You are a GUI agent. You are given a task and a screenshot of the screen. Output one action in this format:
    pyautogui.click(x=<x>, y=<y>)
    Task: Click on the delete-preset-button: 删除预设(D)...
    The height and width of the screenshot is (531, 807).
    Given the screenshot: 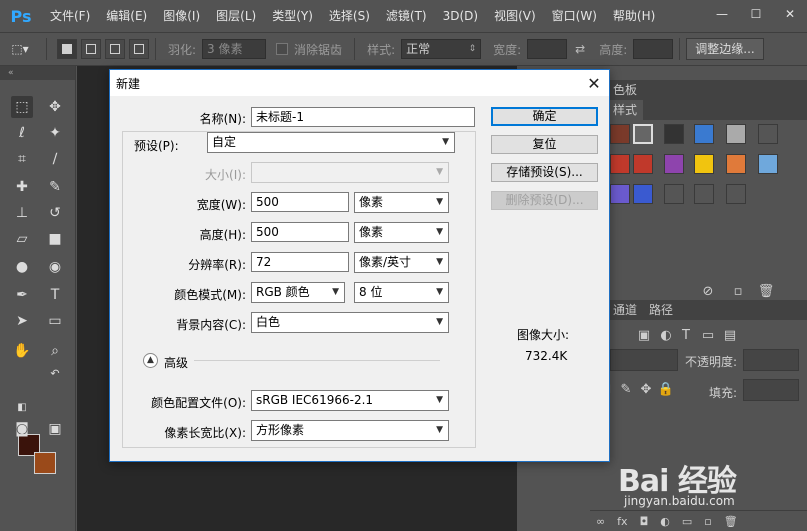 What is the action you would take?
    pyautogui.click(x=544, y=200)
    